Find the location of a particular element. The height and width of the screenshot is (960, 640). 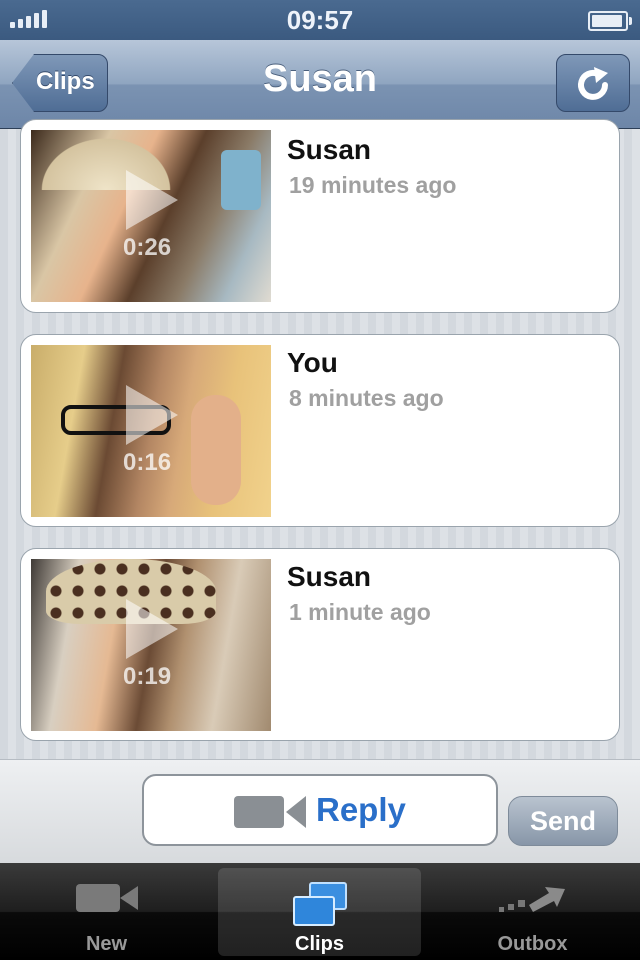

clip-thumbnail: 0:26 is located at coordinates (151, 216).